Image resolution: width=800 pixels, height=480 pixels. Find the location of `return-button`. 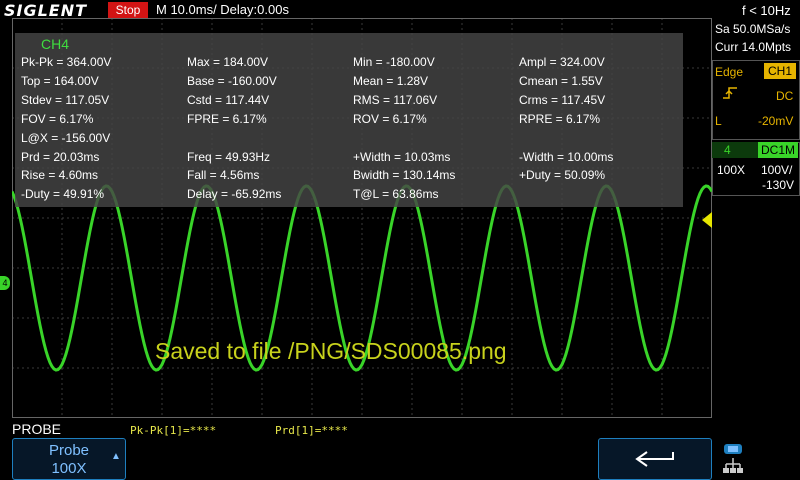

return-button is located at coordinates (655, 459).